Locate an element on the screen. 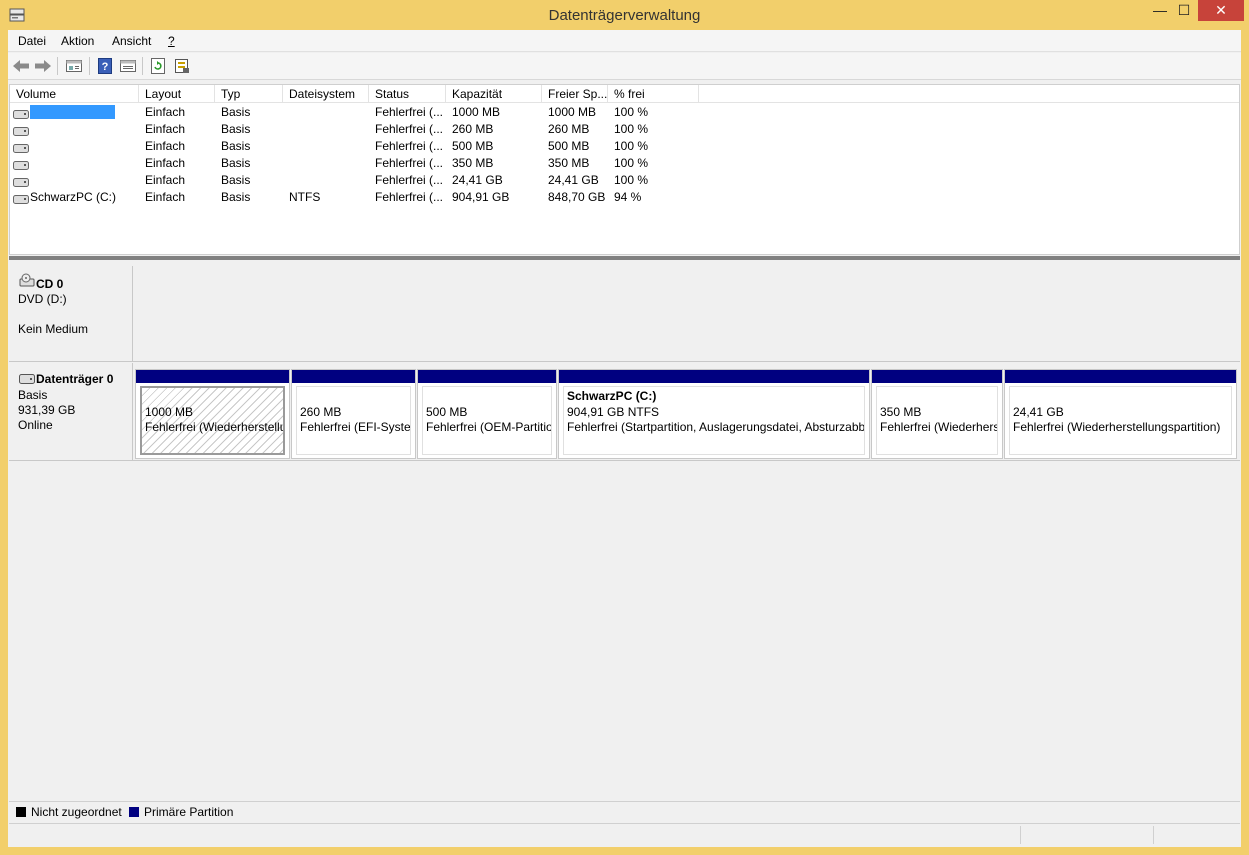 The image size is (1249, 855). menu-help: ? is located at coordinates (171, 41).